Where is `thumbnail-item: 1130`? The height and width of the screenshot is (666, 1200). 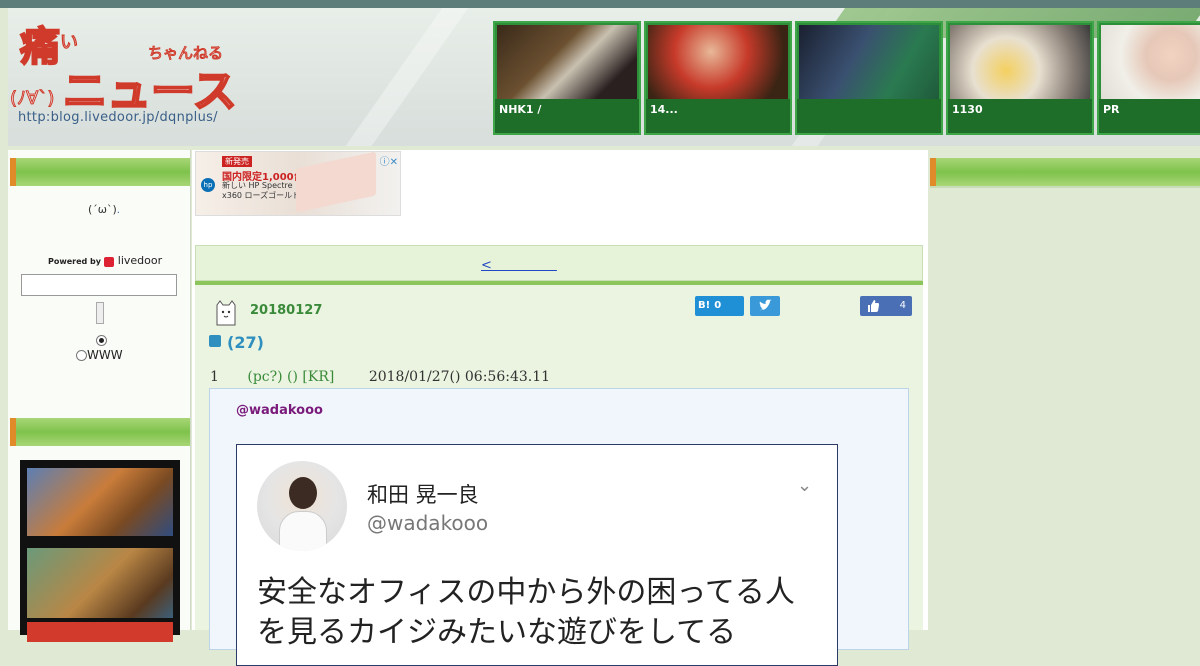 thumbnail-item: 1130 is located at coordinates (1020, 78).